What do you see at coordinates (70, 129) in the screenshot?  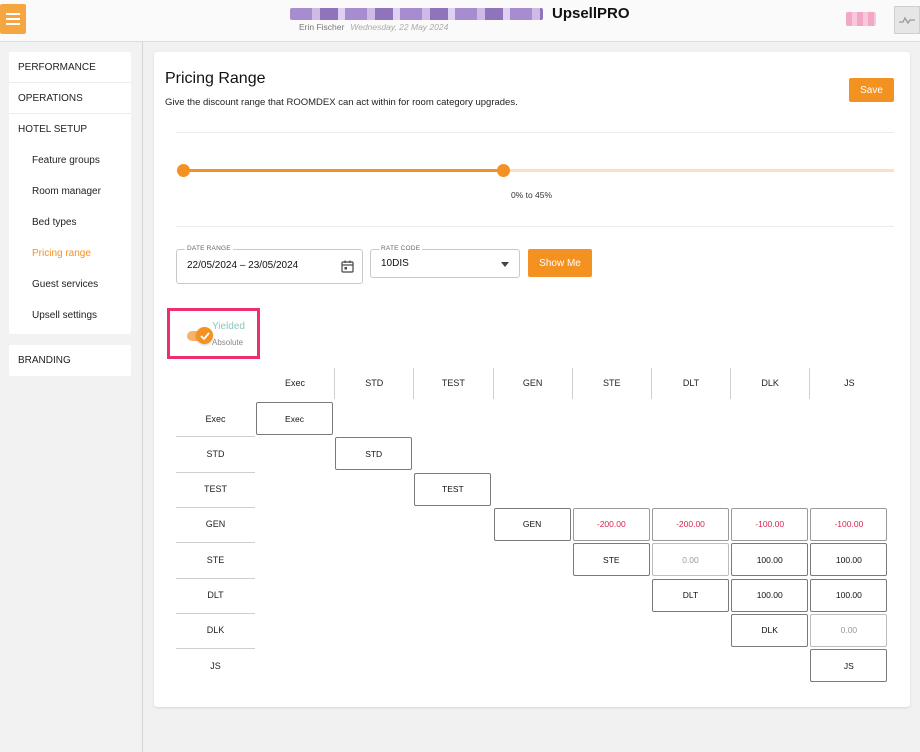 I see `sidebar-item-hotel-setup: HOTEL SETUP` at bounding box center [70, 129].